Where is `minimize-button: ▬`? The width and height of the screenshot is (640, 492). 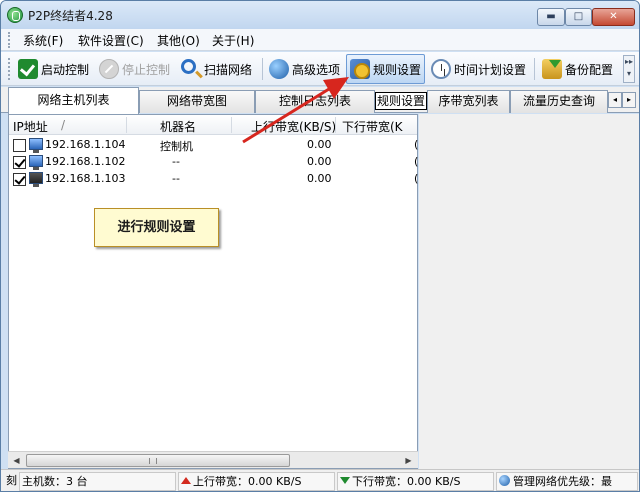
minimize-button: ▬ is located at coordinates (551, 17).